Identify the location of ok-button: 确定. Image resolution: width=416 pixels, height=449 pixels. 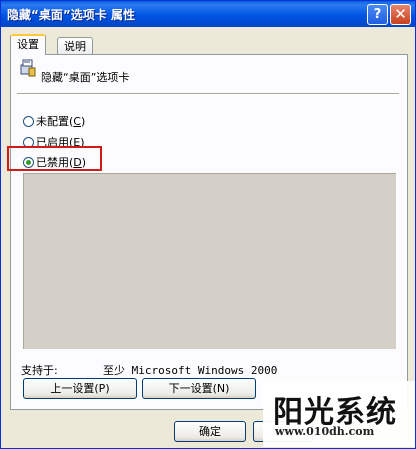
(210, 431).